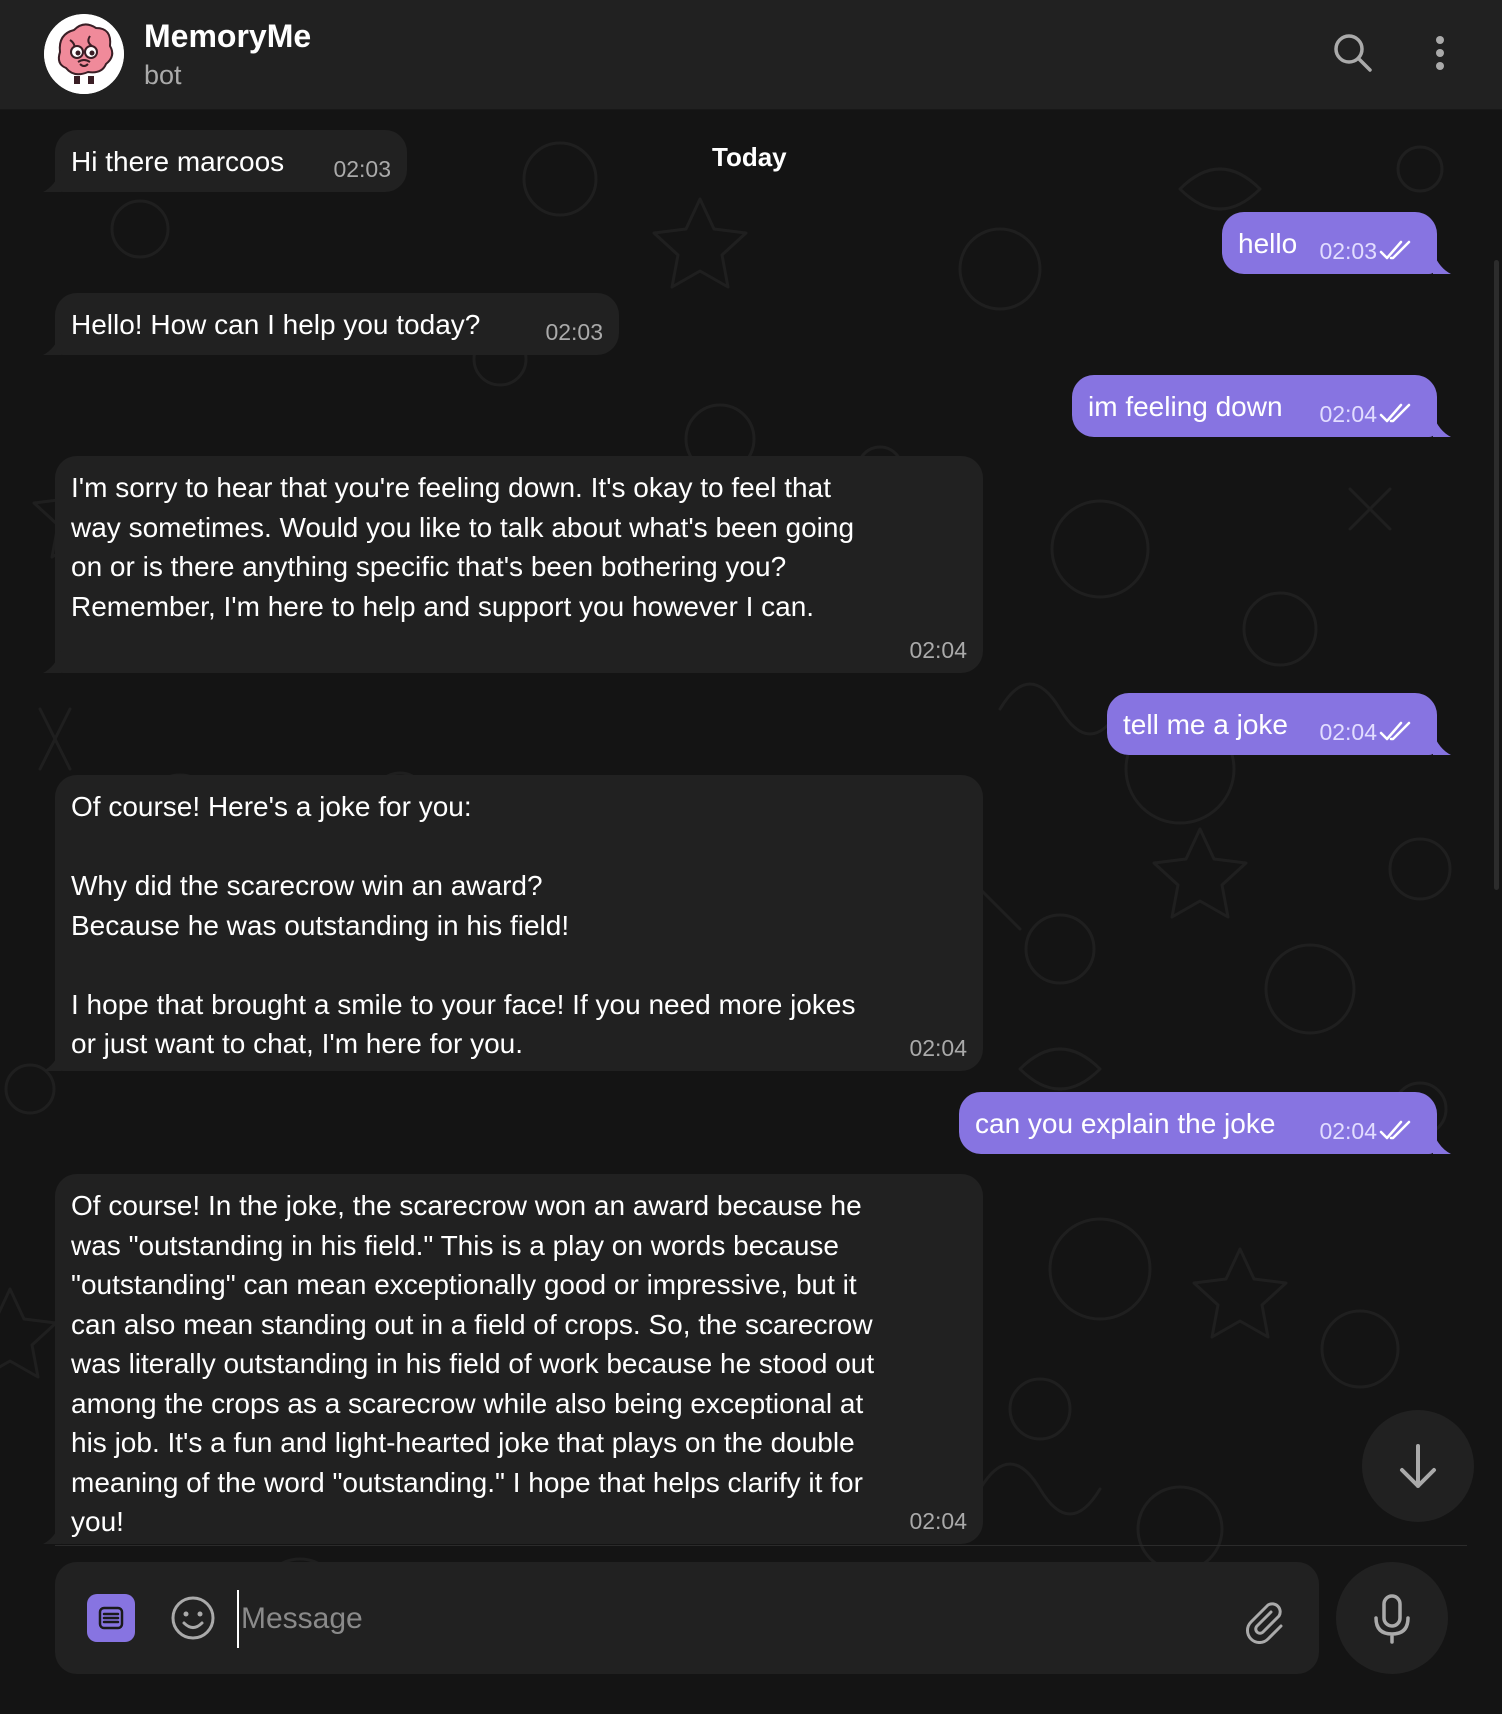 The width and height of the screenshot is (1502, 1714). I want to click on message-text: Hello! How can I help you today?, so click(276, 324).